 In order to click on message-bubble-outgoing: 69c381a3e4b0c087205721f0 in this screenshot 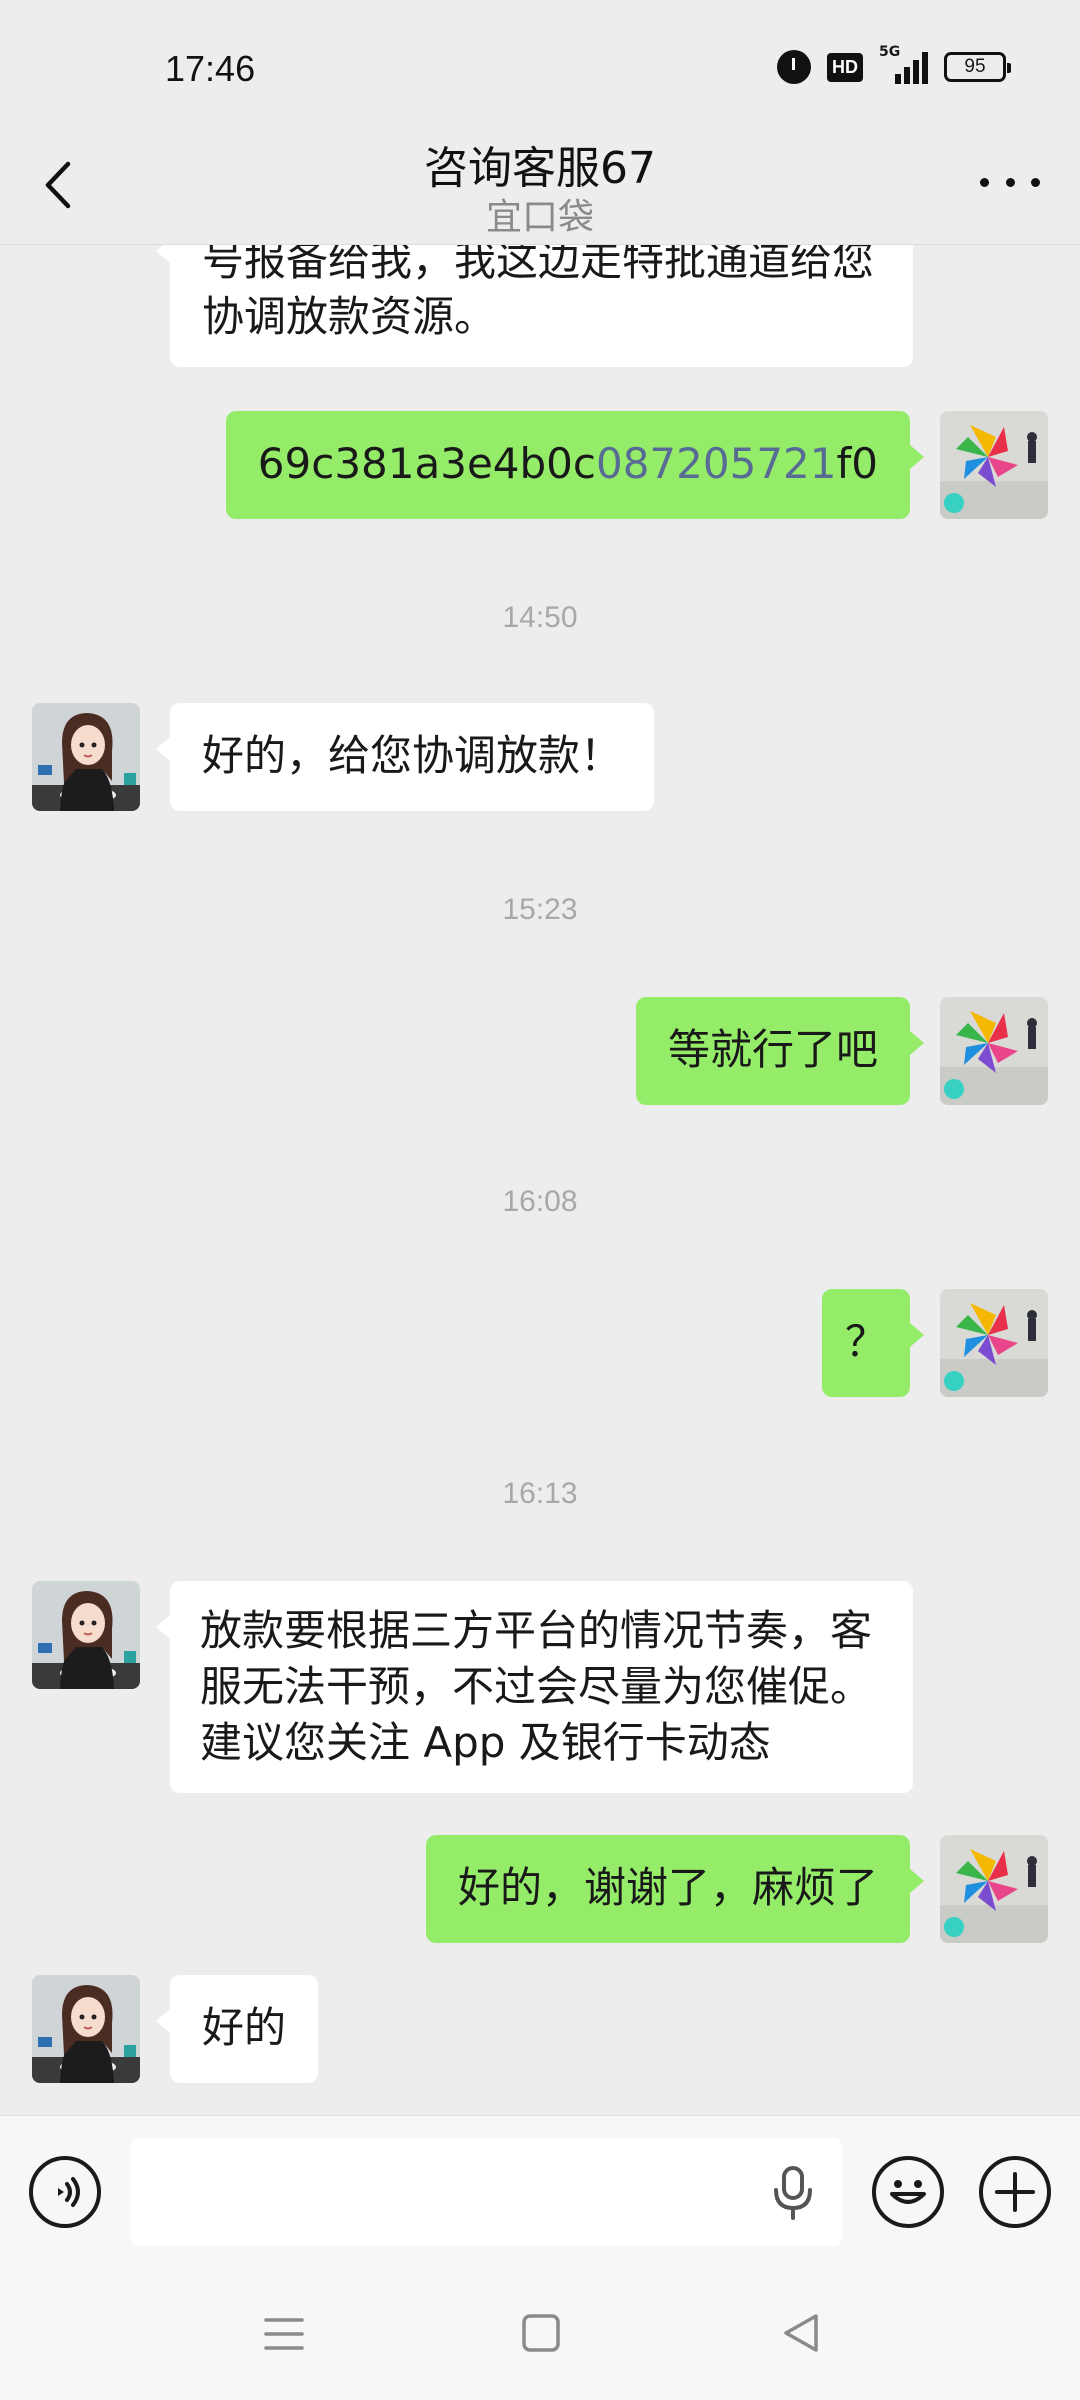, I will do `click(575, 465)`.